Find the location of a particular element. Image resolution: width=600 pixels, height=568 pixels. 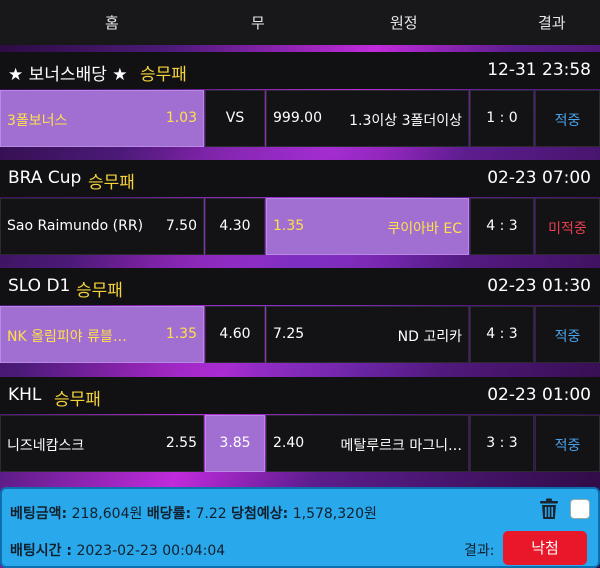

draw-cell: 4.60 is located at coordinates (235, 334).